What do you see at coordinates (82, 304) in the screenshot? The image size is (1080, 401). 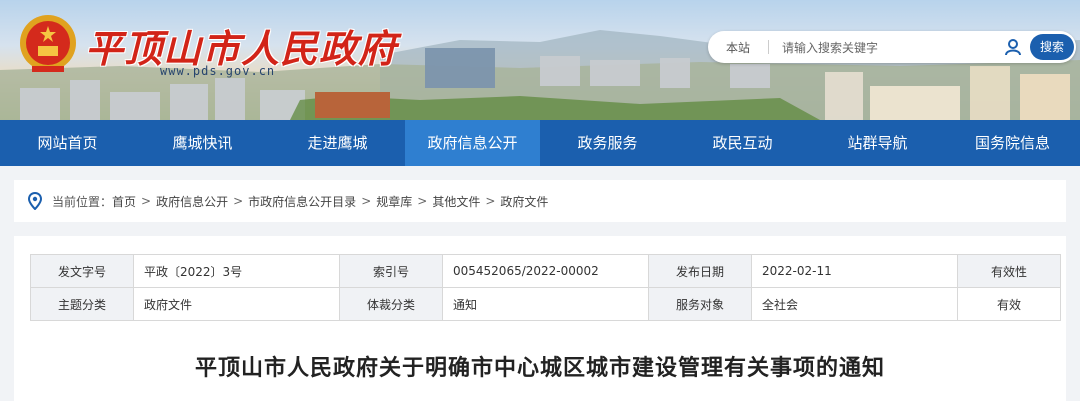 I see `topic-label: 主题分类` at bounding box center [82, 304].